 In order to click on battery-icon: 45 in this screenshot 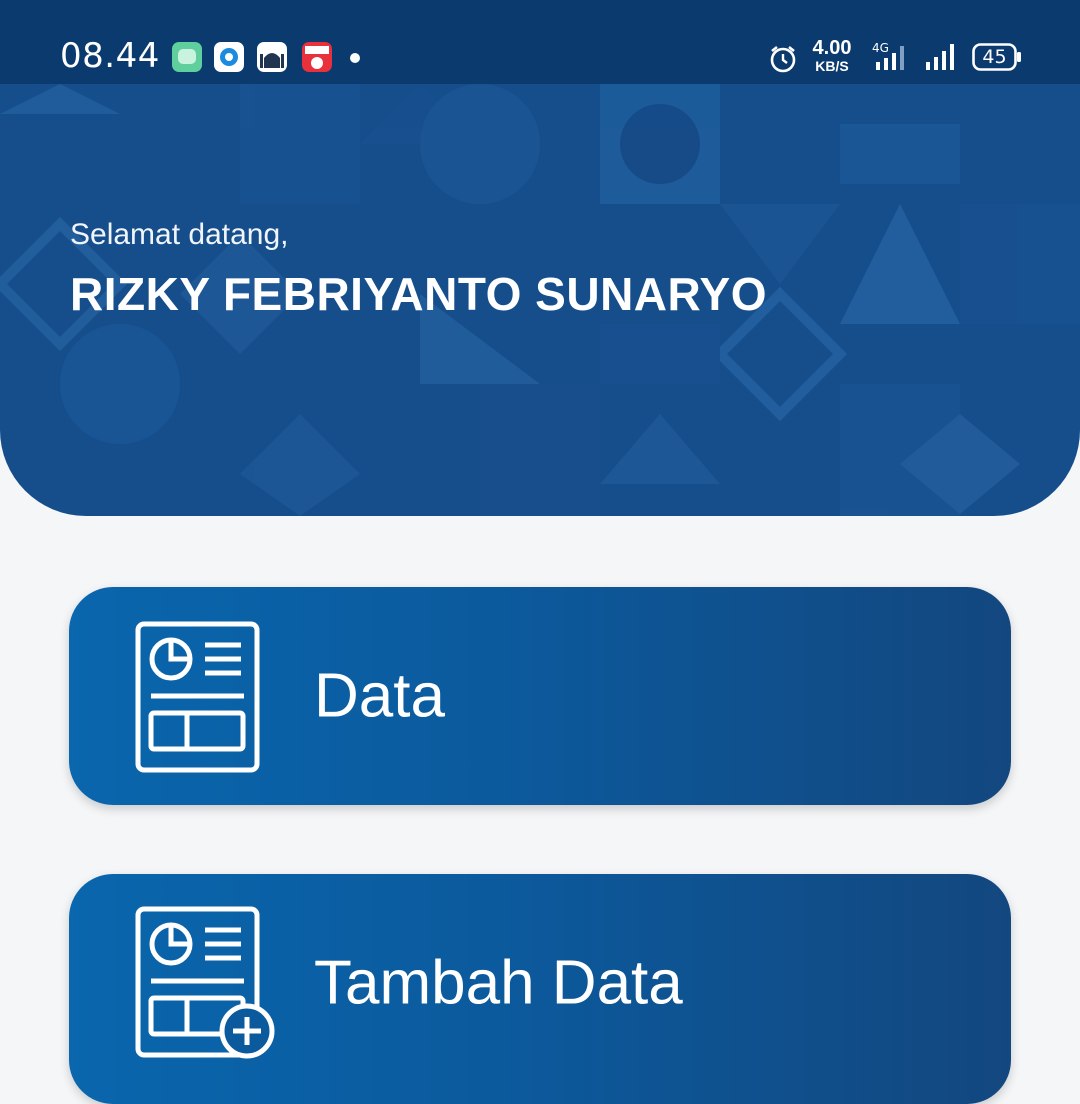, I will do `click(997, 57)`.